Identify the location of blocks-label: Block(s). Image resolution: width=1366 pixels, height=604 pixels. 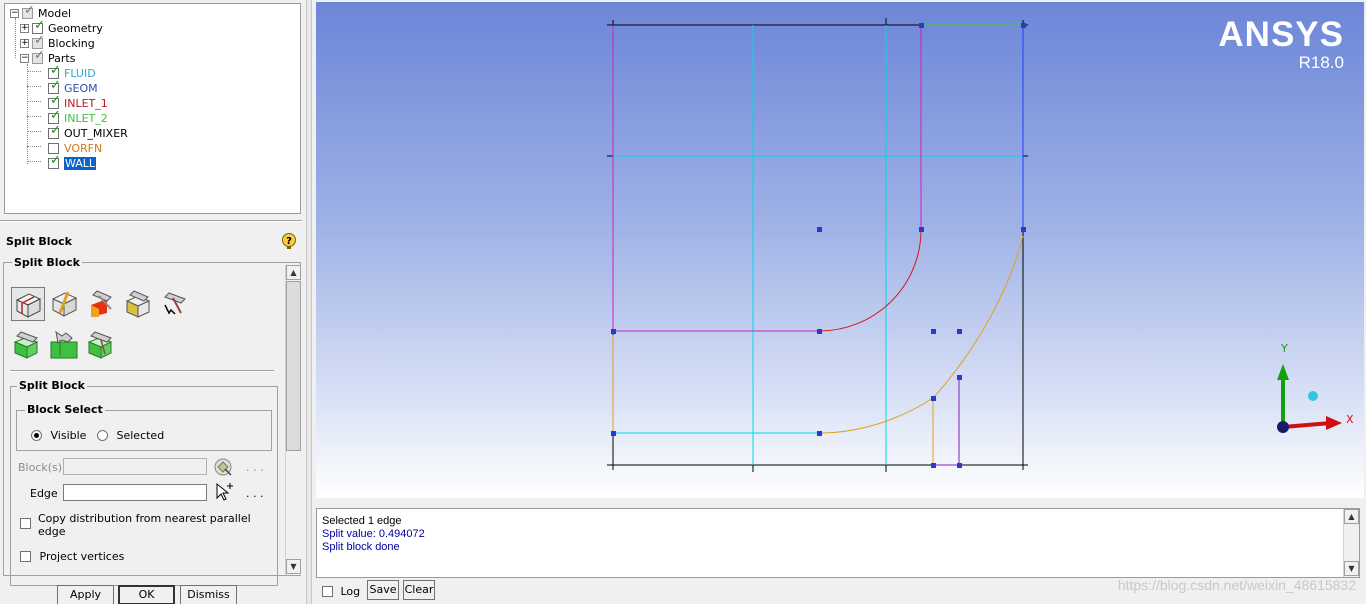
(40, 467).